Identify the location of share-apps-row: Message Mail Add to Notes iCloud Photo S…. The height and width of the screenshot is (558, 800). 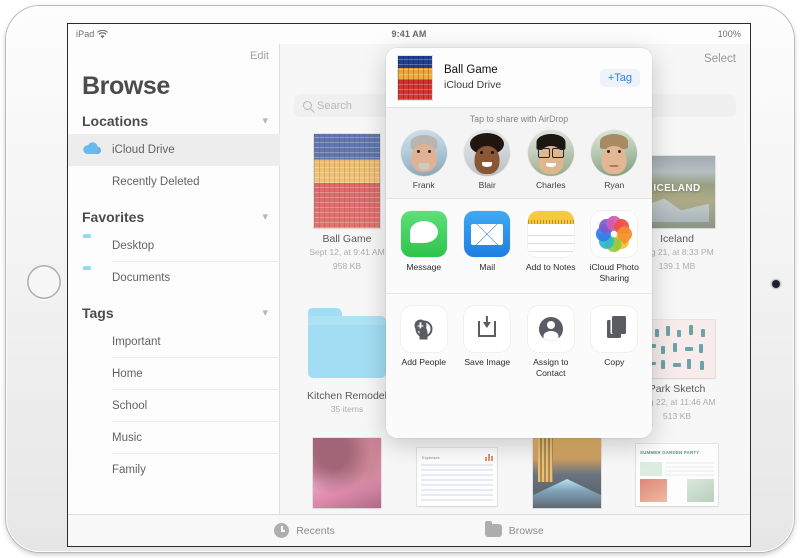
(519, 247).